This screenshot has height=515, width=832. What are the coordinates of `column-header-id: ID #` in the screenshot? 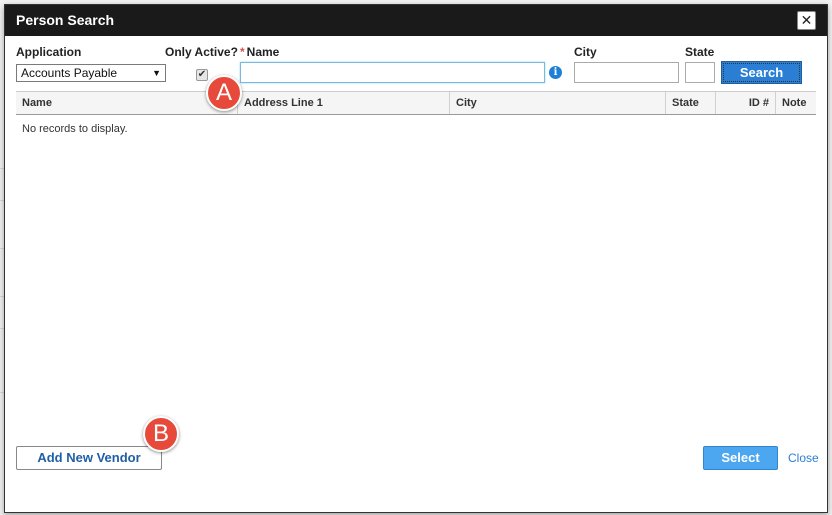 It's located at (746, 103).